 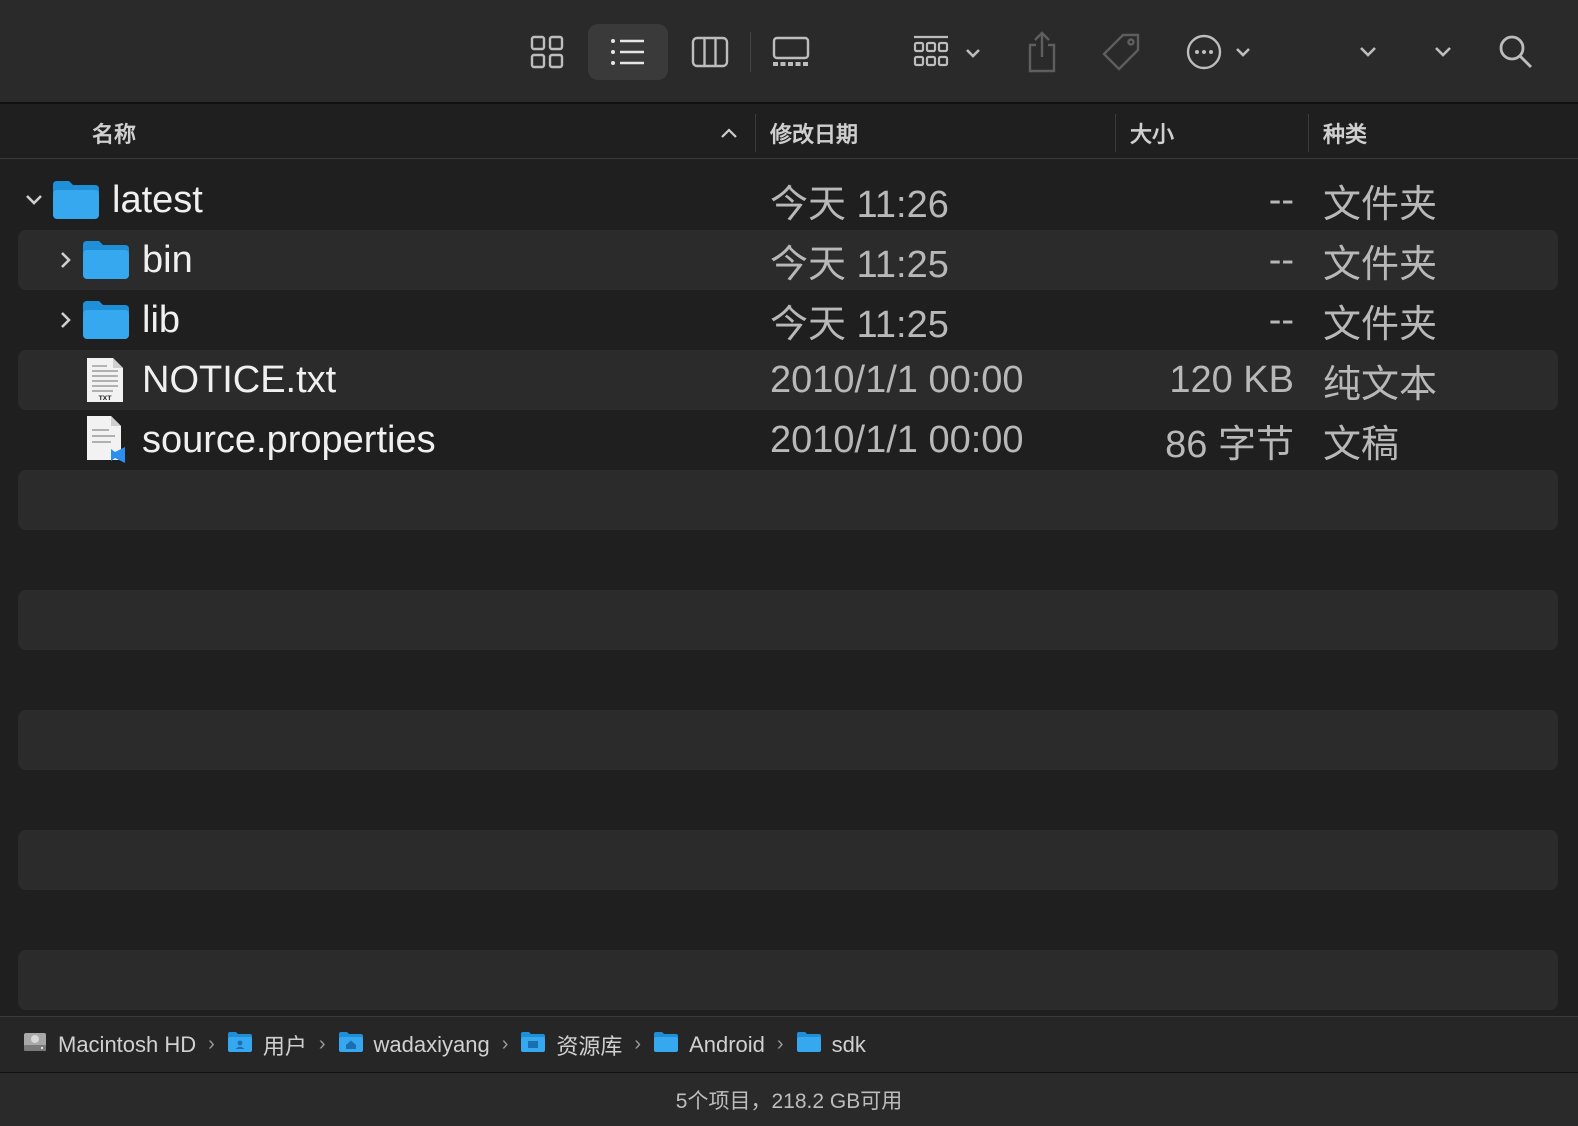 What do you see at coordinates (710, 52) in the screenshot?
I see `column-view-icon` at bounding box center [710, 52].